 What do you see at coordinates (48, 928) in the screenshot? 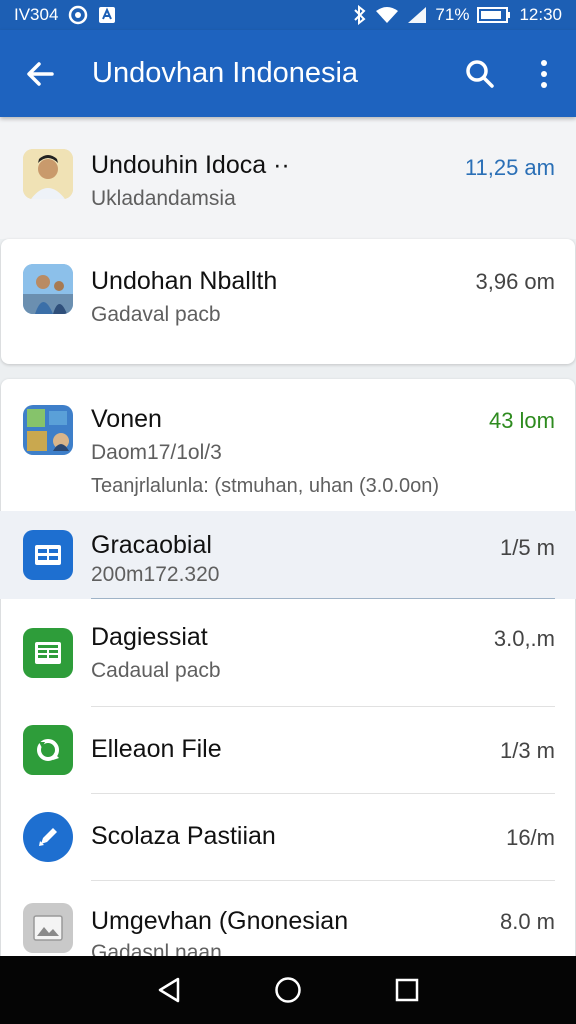
I see `image-icon` at bounding box center [48, 928].